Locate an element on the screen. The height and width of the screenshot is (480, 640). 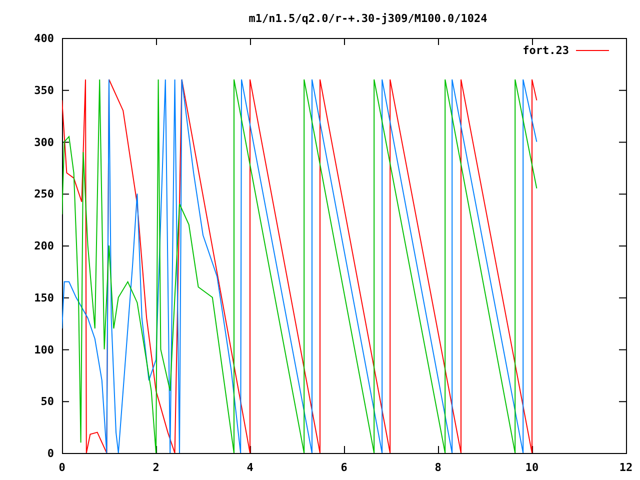
axis-tick-label: 4 is located at coordinates (250, 467).